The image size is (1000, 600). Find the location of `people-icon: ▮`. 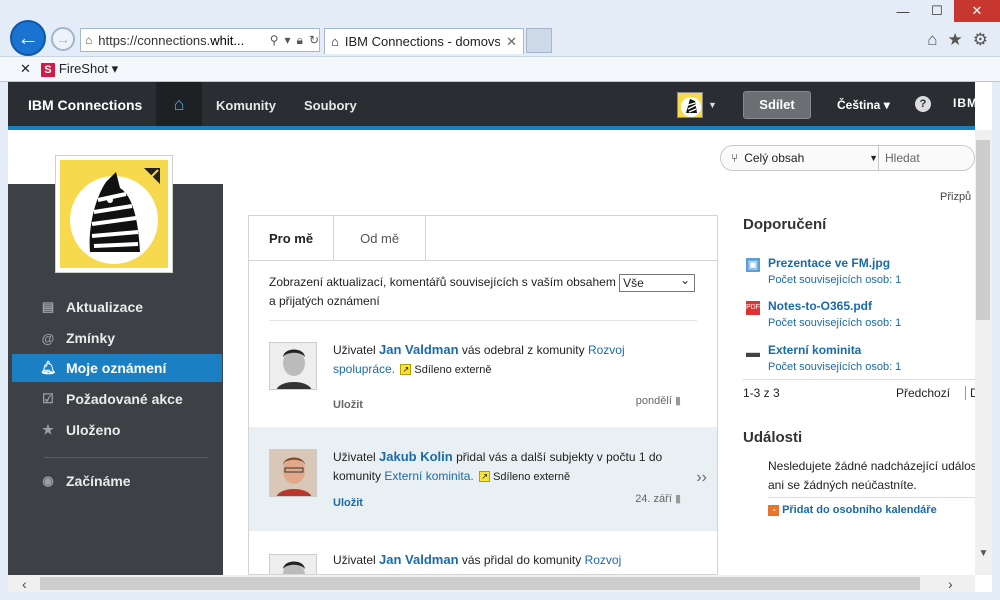

people-icon: ▮ is located at coordinates (677, 499).